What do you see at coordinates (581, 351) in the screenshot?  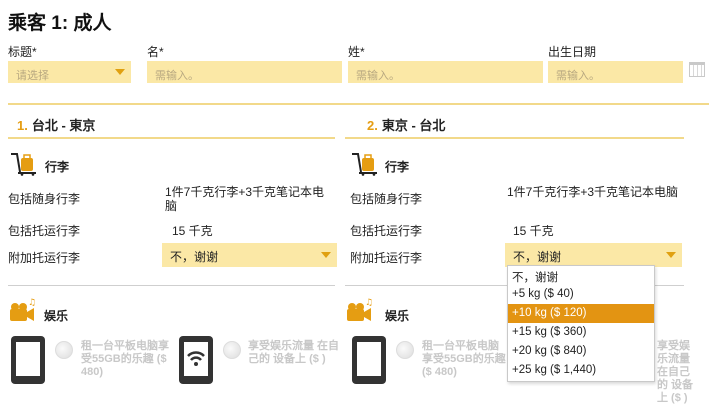 I see `dropdown-option: +20 kg ($ 840)` at bounding box center [581, 351].